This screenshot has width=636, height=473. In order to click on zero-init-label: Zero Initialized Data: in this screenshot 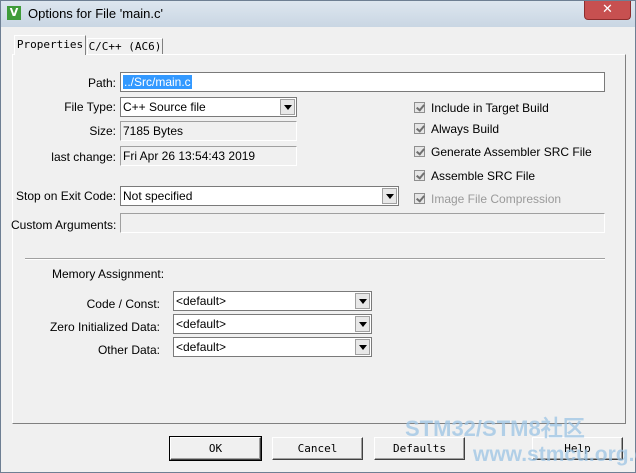, I will do `click(104, 327)`.